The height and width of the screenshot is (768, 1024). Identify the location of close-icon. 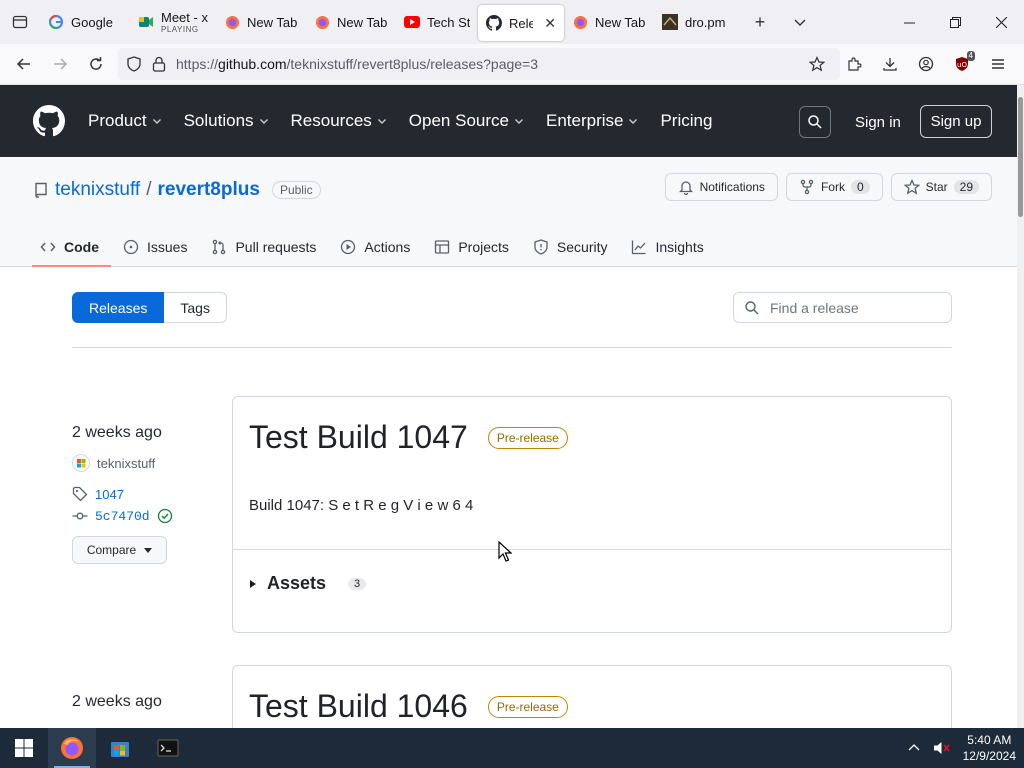
(1001, 22).